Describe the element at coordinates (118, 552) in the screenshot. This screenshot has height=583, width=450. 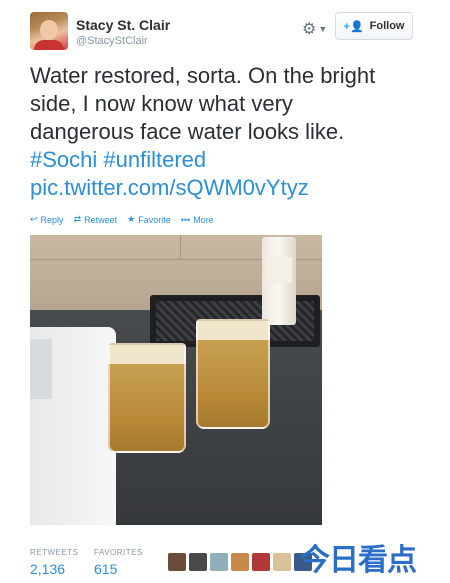
I see `favorites-label: FAVORITES` at that location.